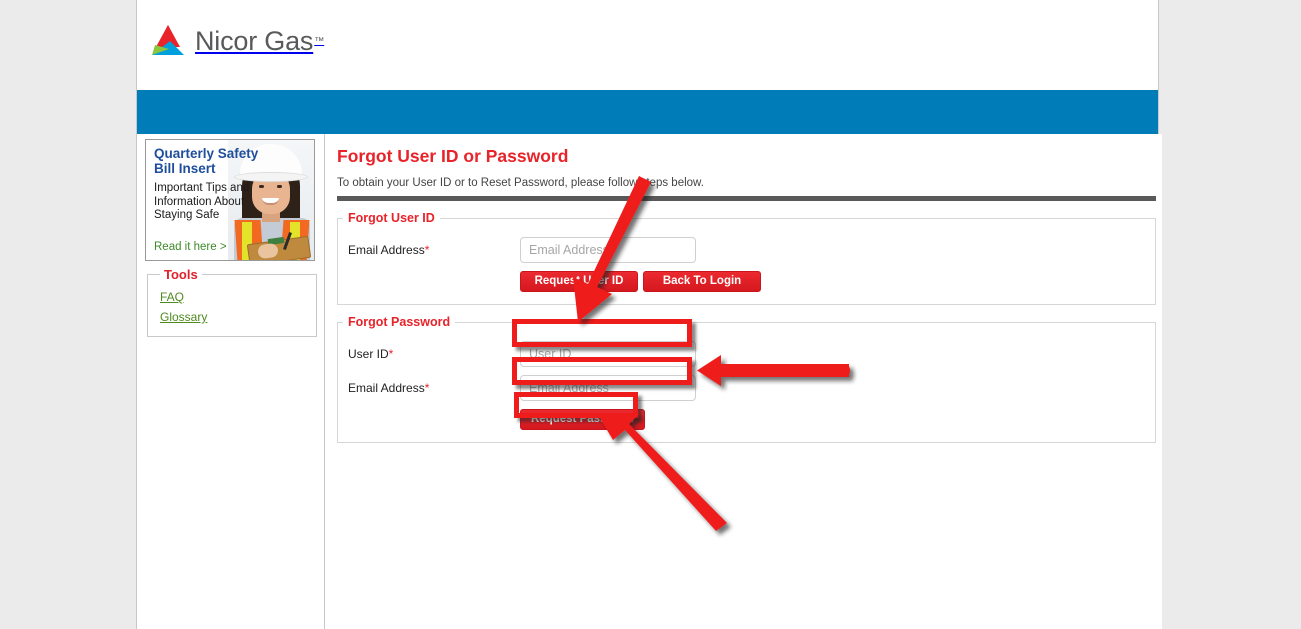 This screenshot has width=1301, height=629. What do you see at coordinates (190, 247) in the screenshot?
I see `promo-read-it-here-link: Read it here >` at bounding box center [190, 247].